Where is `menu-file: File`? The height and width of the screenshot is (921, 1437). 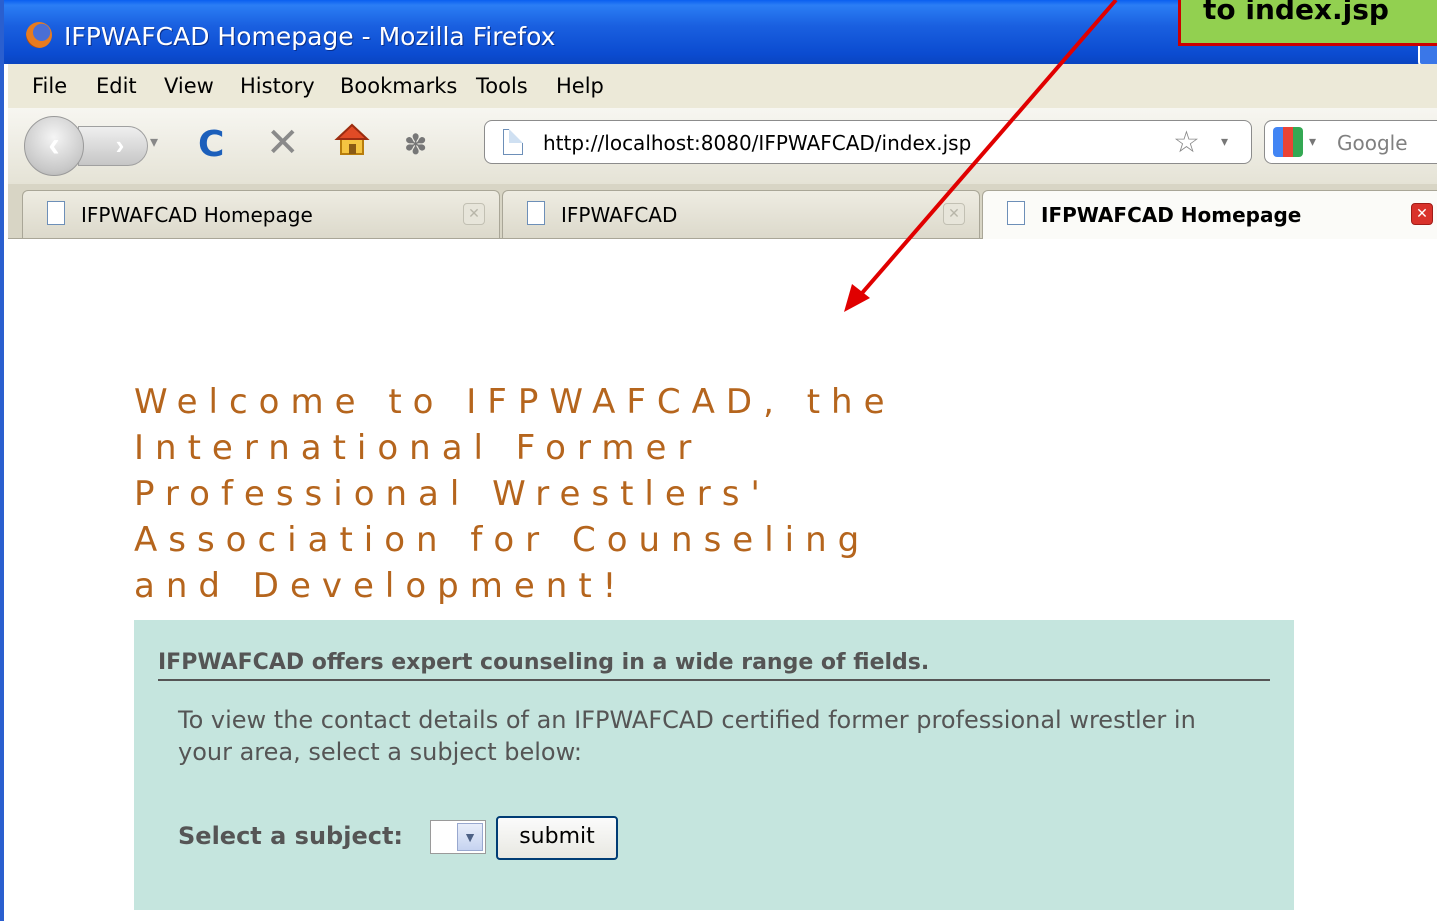
menu-file: File is located at coordinates (49, 86).